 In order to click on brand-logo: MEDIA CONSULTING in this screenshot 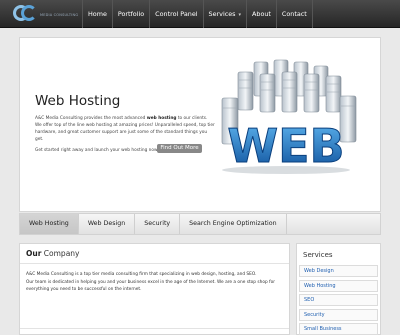, I will do `click(46, 14)`.